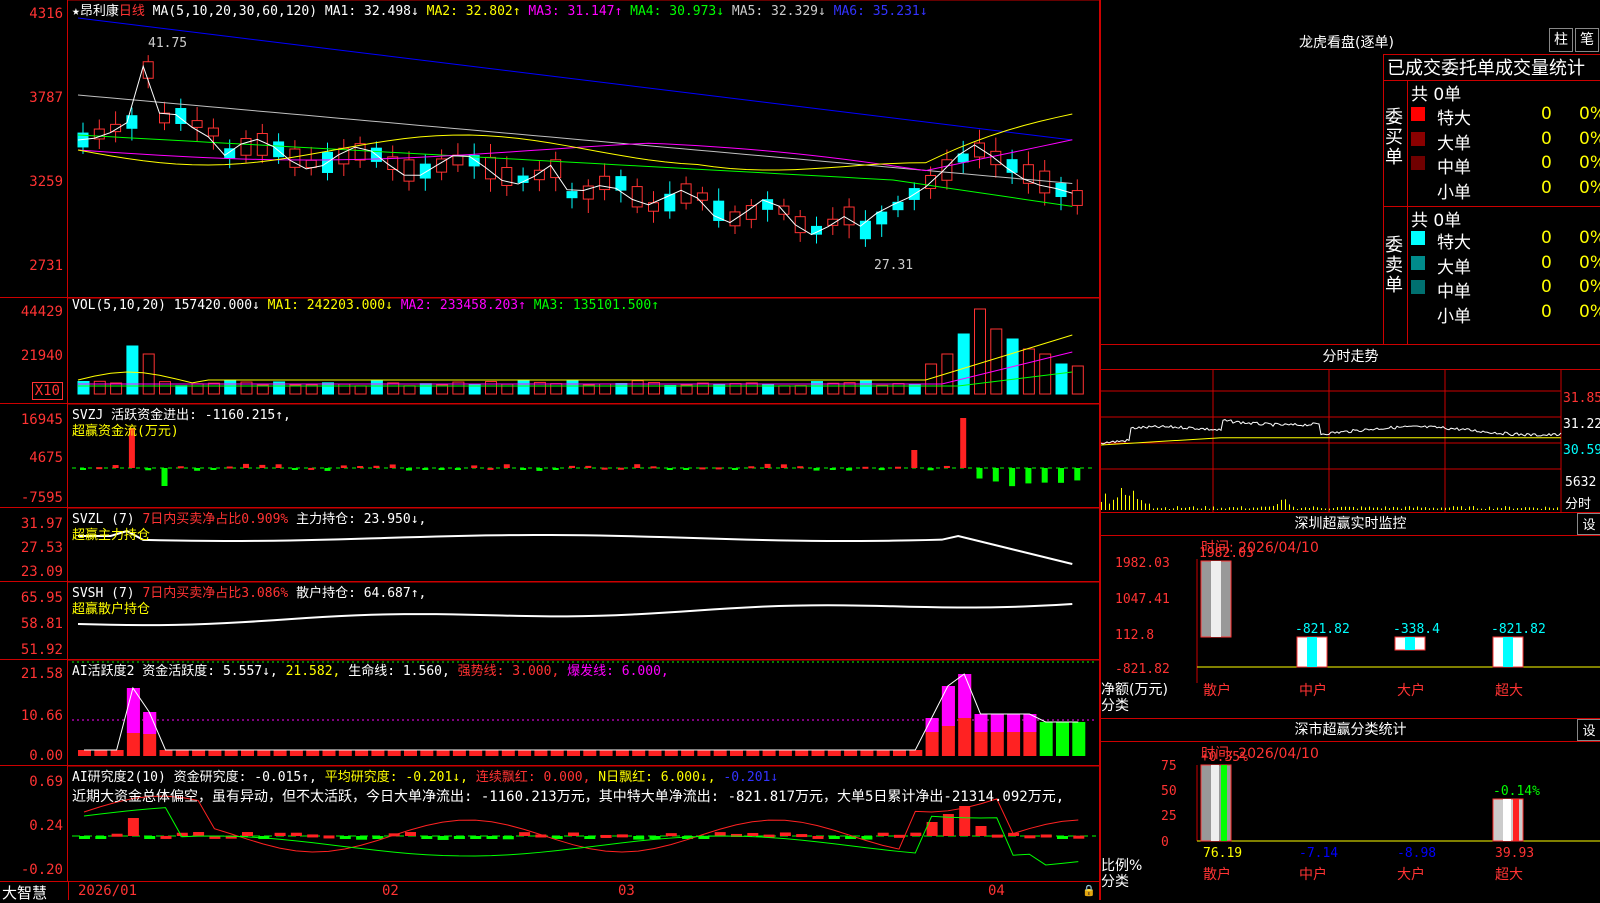 Image resolution: width=1600 pixels, height=903 pixels. What do you see at coordinates (1589, 287) in the screenshot?
I see `lhb-row-pct: 0%` at bounding box center [1589, 287].